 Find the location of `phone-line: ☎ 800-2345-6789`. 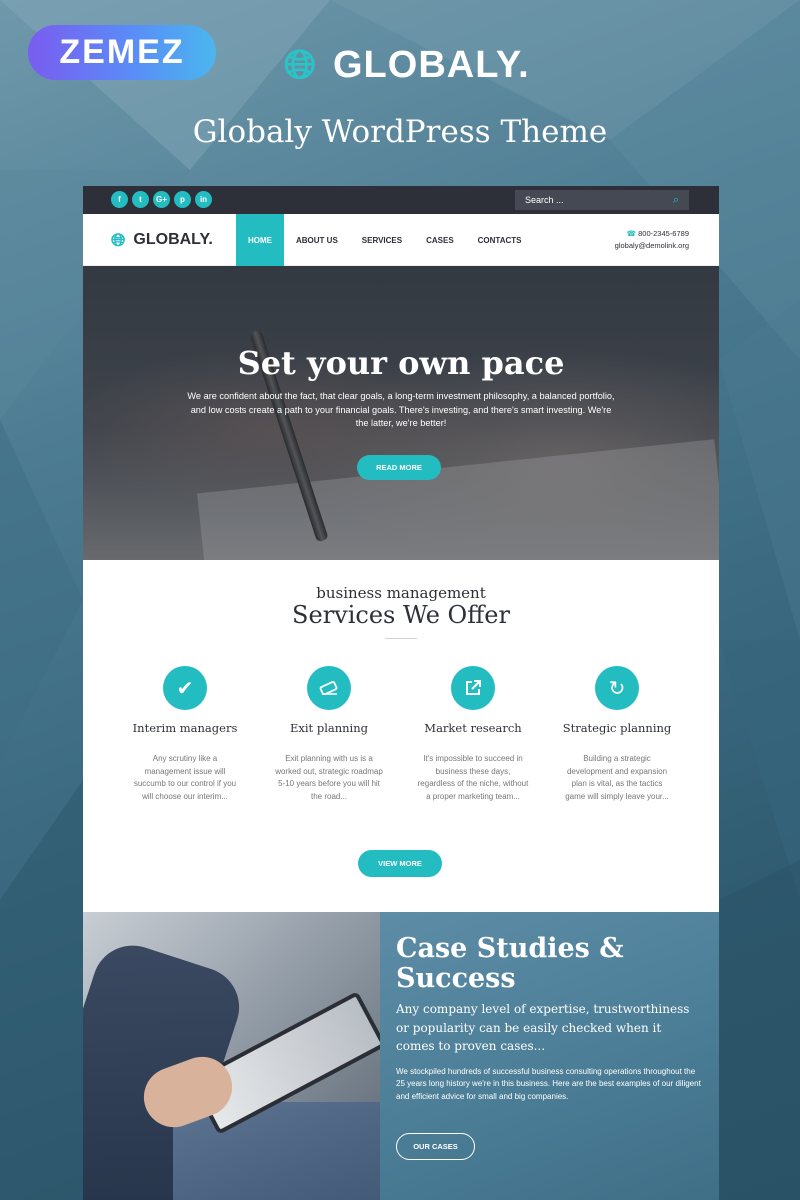

phone-line: ☎ 800-2345-6789 is located at coordinates (652, 234).